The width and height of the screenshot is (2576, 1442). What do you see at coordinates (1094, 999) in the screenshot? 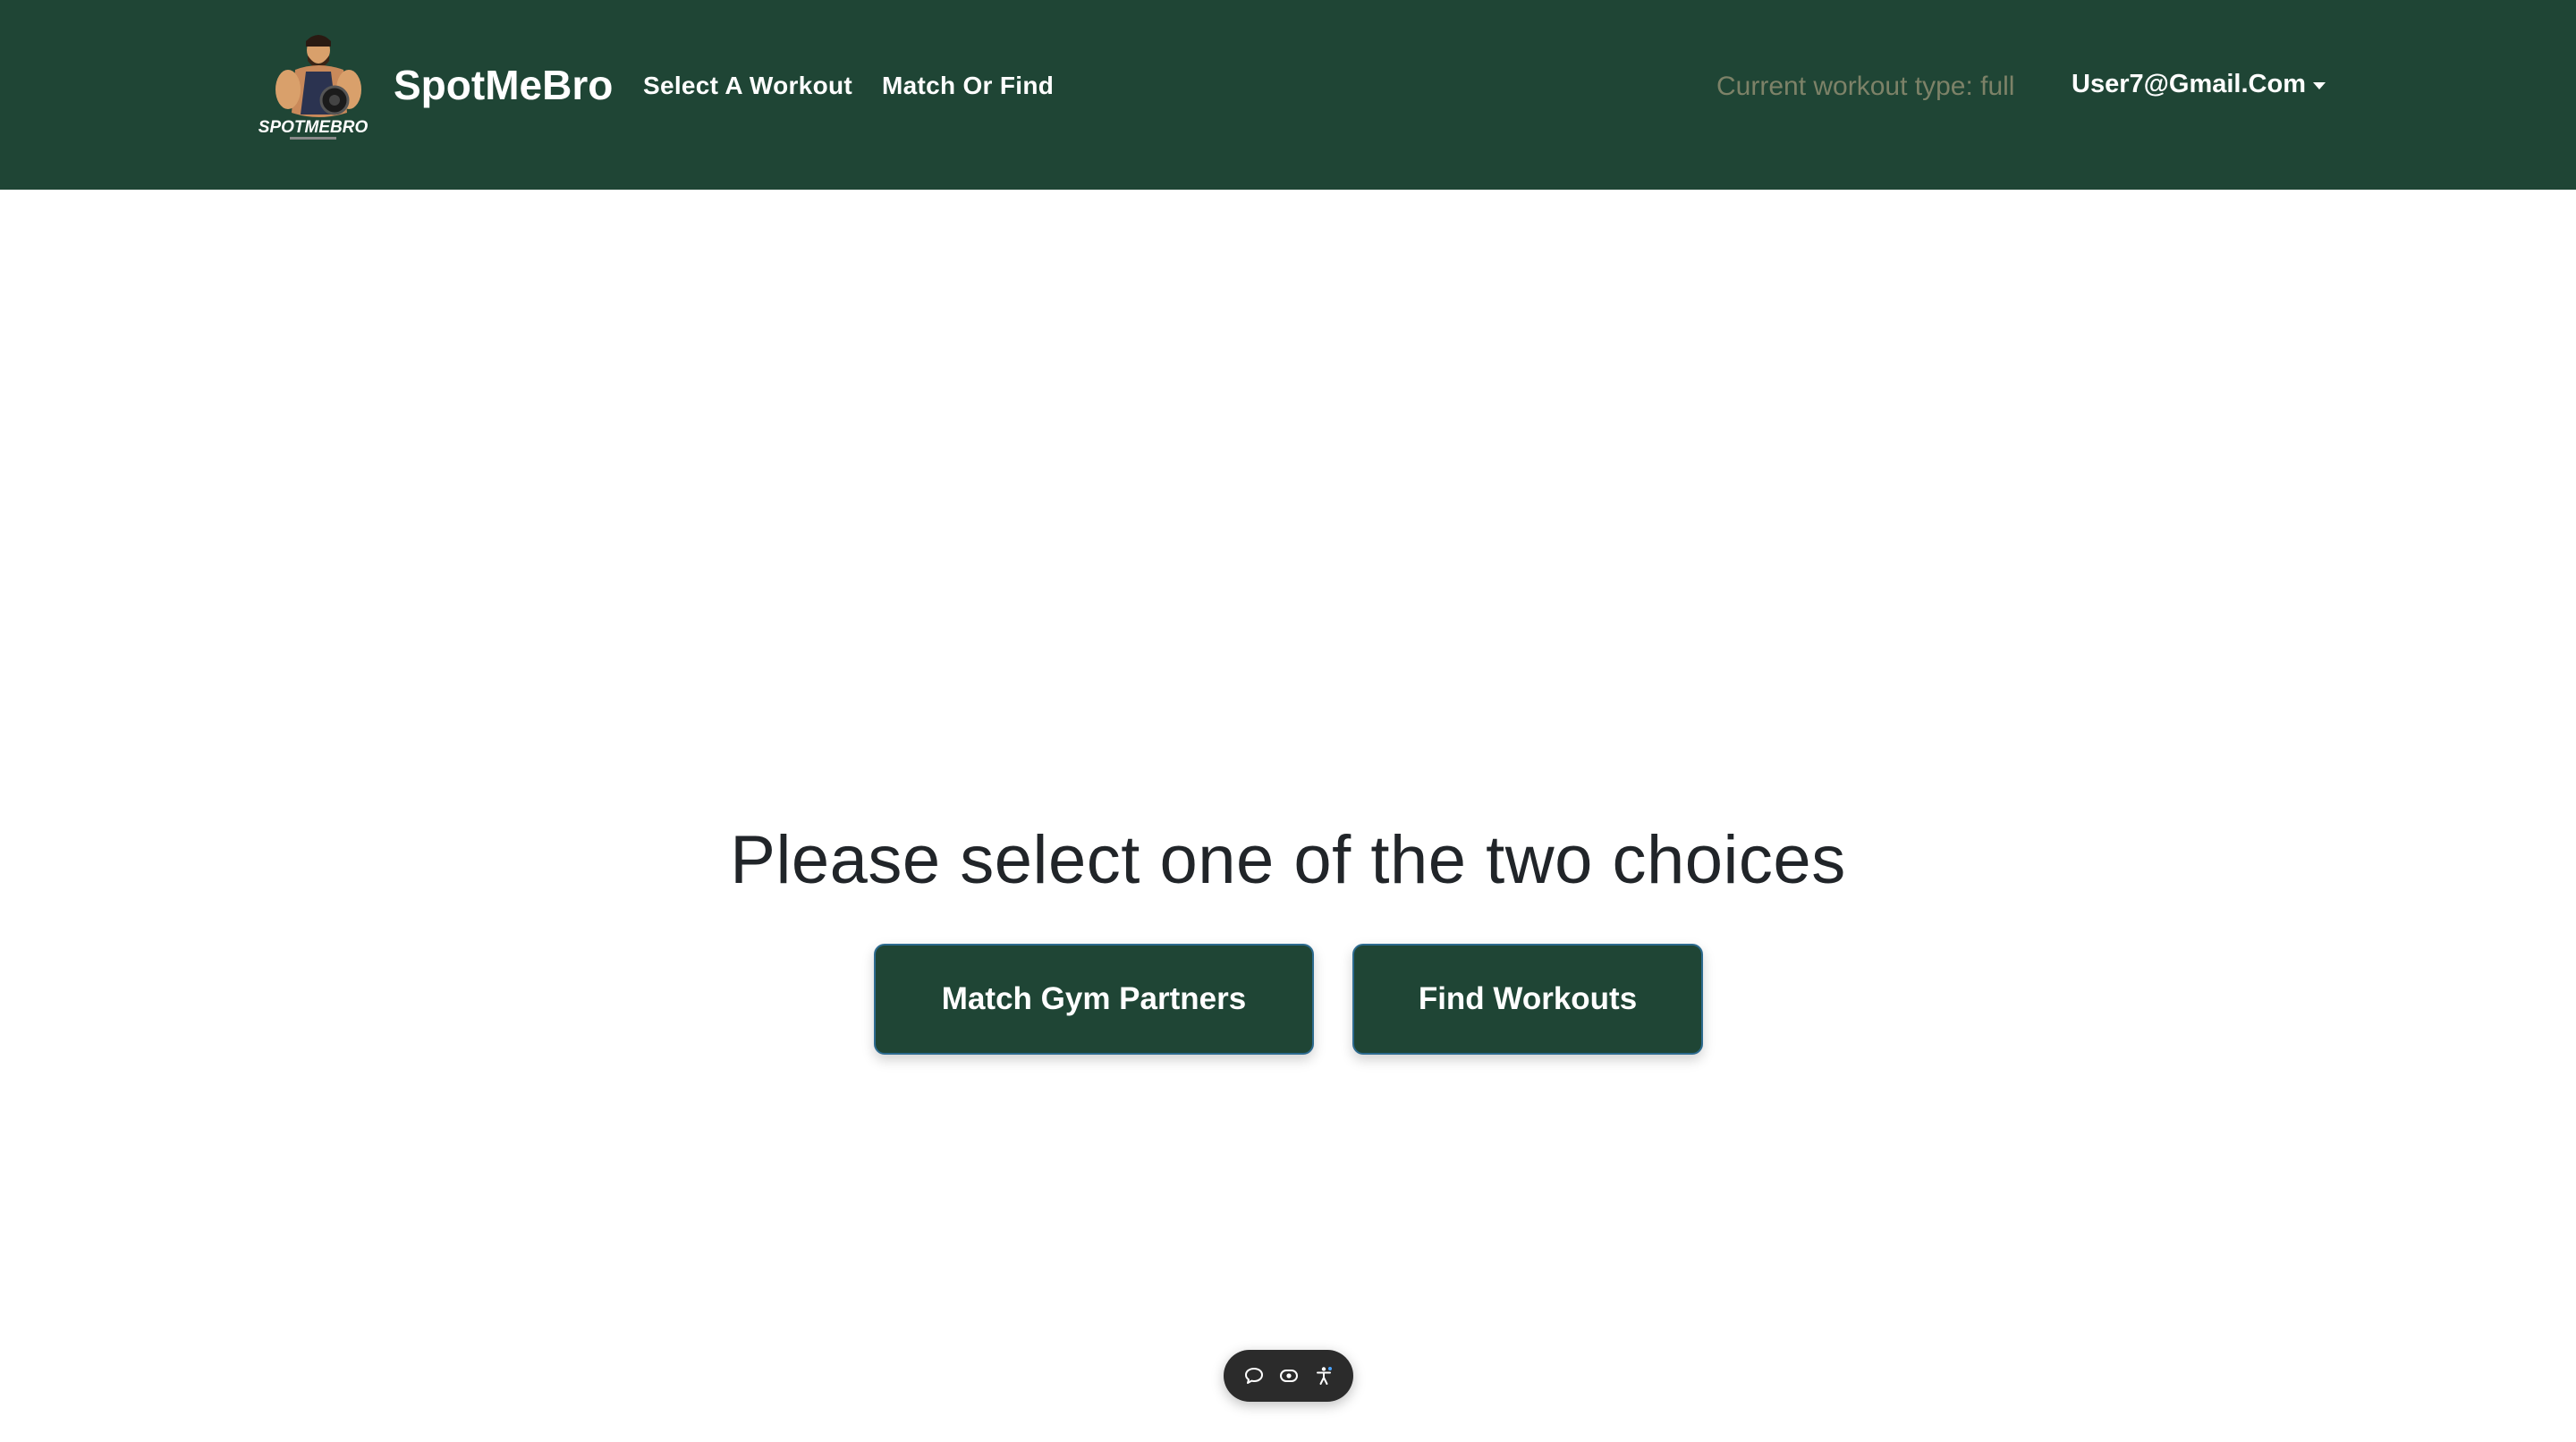
I see `match-gym-partners-button: Match Gym Partners` at bounding box center [1094, 999].